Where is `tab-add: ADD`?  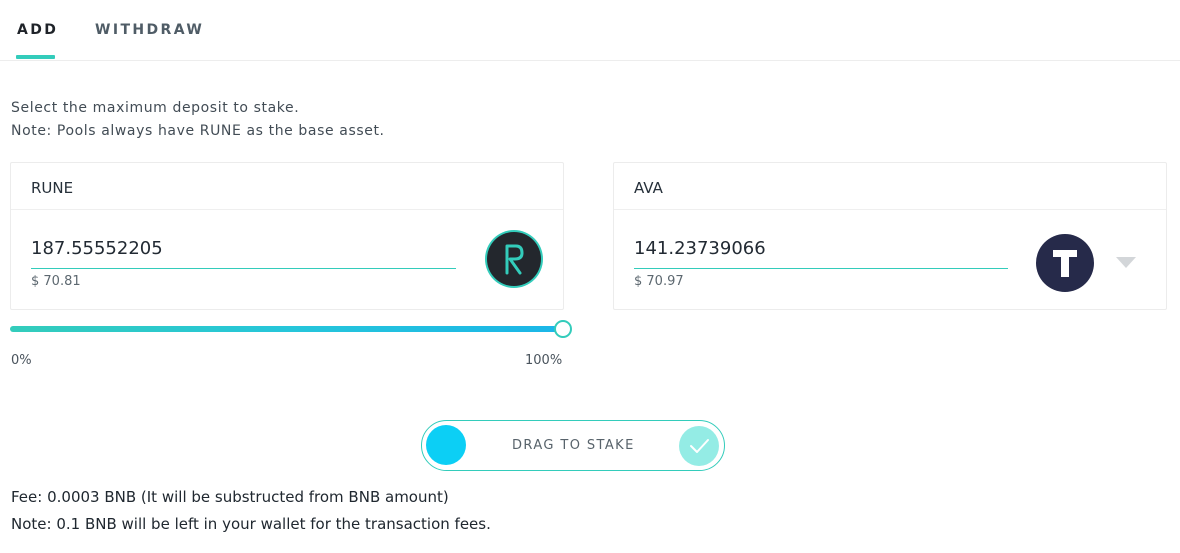 tab-add: ADD is located at coordinates (37, 30).